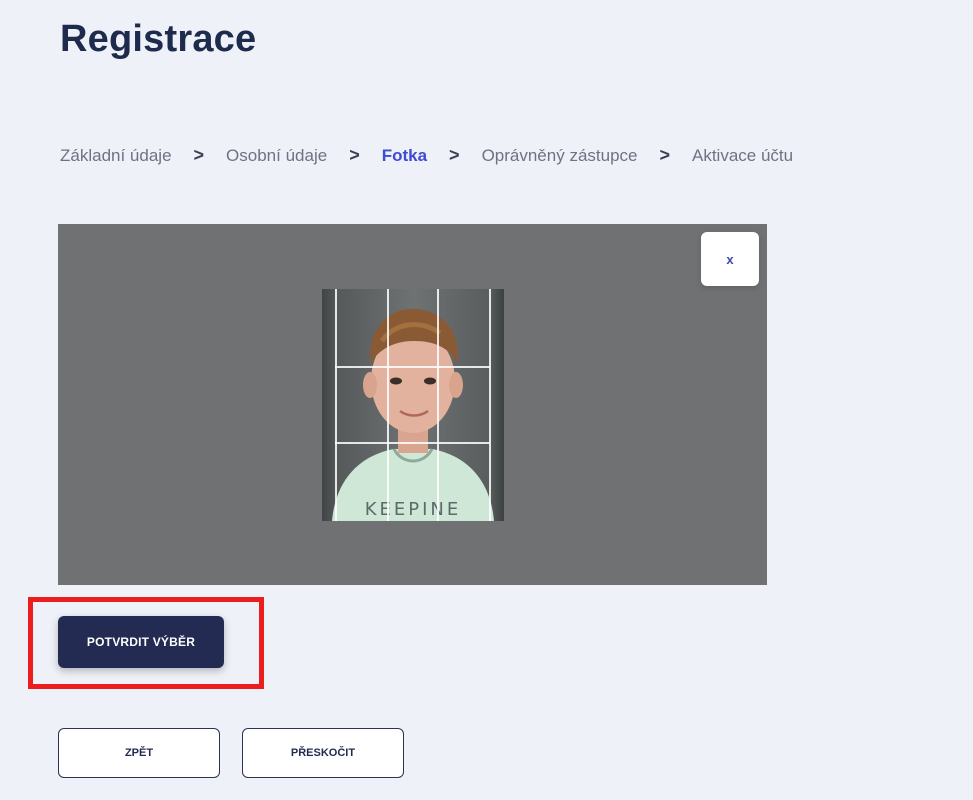 The image size is (973, 800). I want to click on step-authorized-representative: Oprávněný zástupce, so click(560, 156).